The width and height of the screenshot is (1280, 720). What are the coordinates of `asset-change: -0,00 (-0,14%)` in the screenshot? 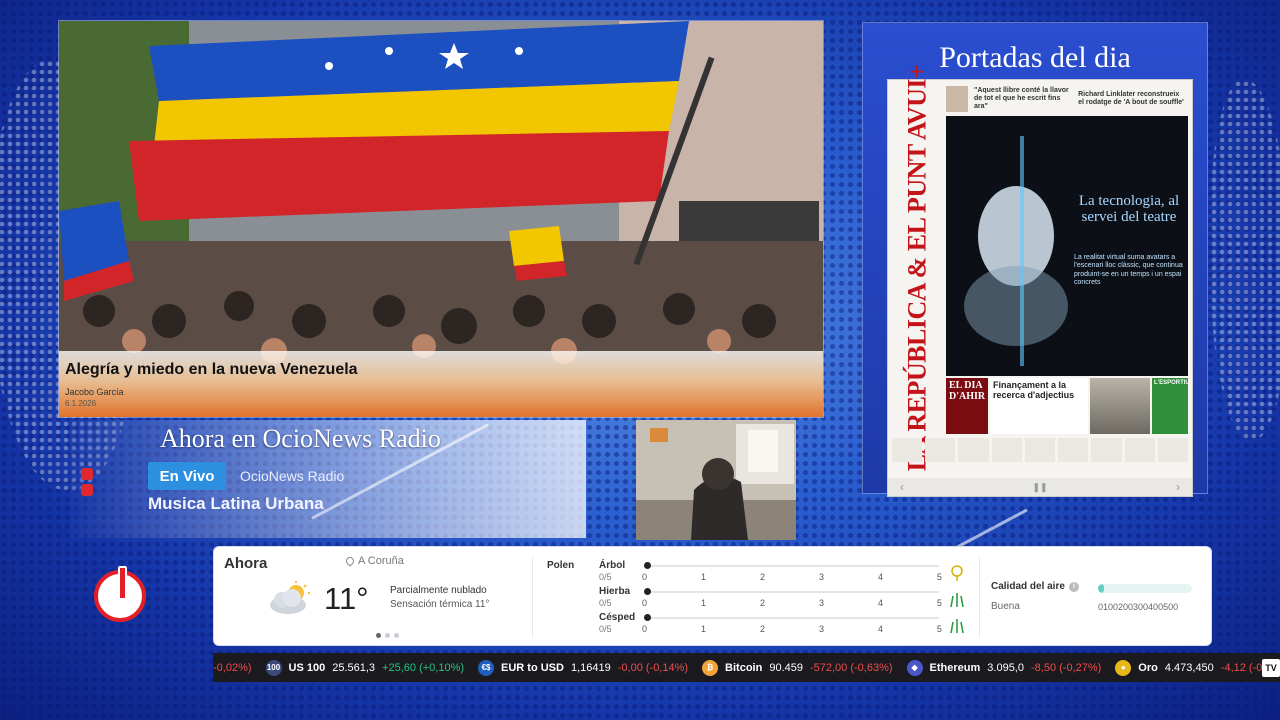 It's located at (653, 667).